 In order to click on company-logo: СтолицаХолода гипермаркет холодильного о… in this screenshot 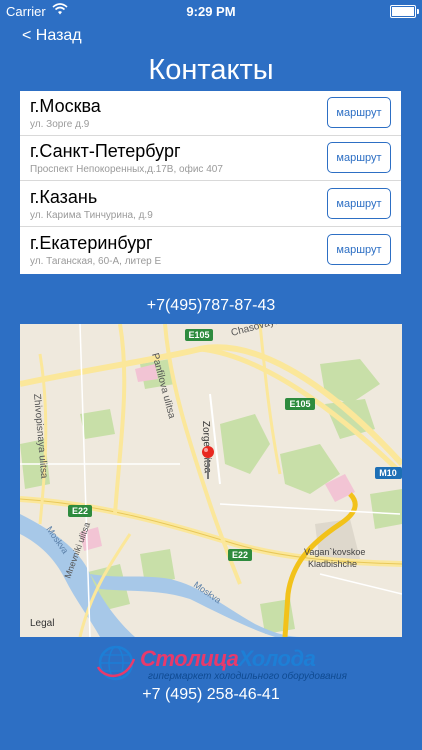, I will do `click(220, 664)`.